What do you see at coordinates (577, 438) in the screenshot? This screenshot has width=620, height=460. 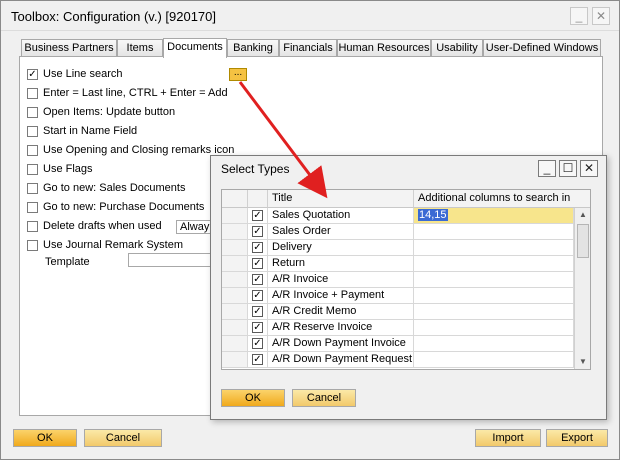 I see `export-button: Export` at bounding box center [577, 438].